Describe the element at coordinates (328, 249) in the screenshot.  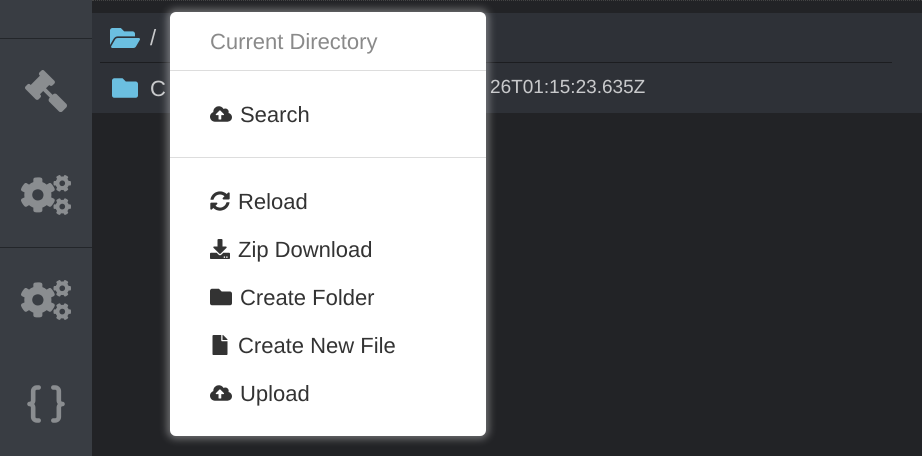
I see `menu-item: Zip Download` at that location.